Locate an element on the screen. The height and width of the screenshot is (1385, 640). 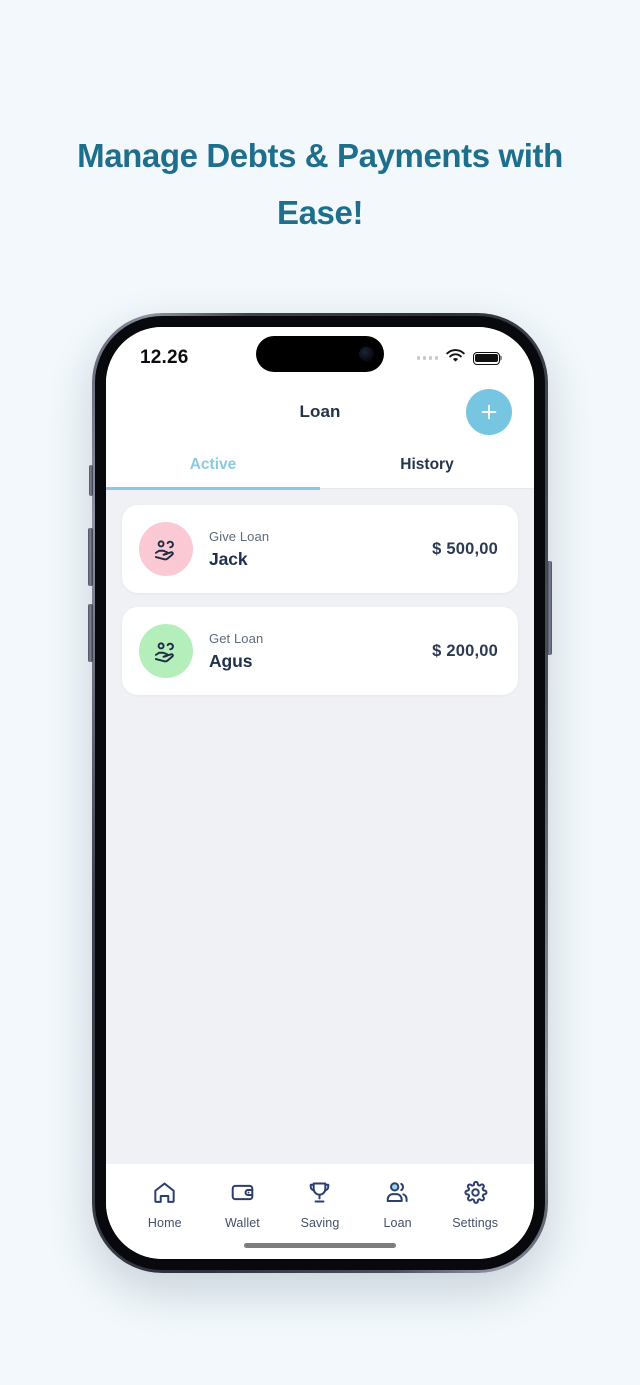
loan-type: Get Loan is located at coordinates (236, 638).